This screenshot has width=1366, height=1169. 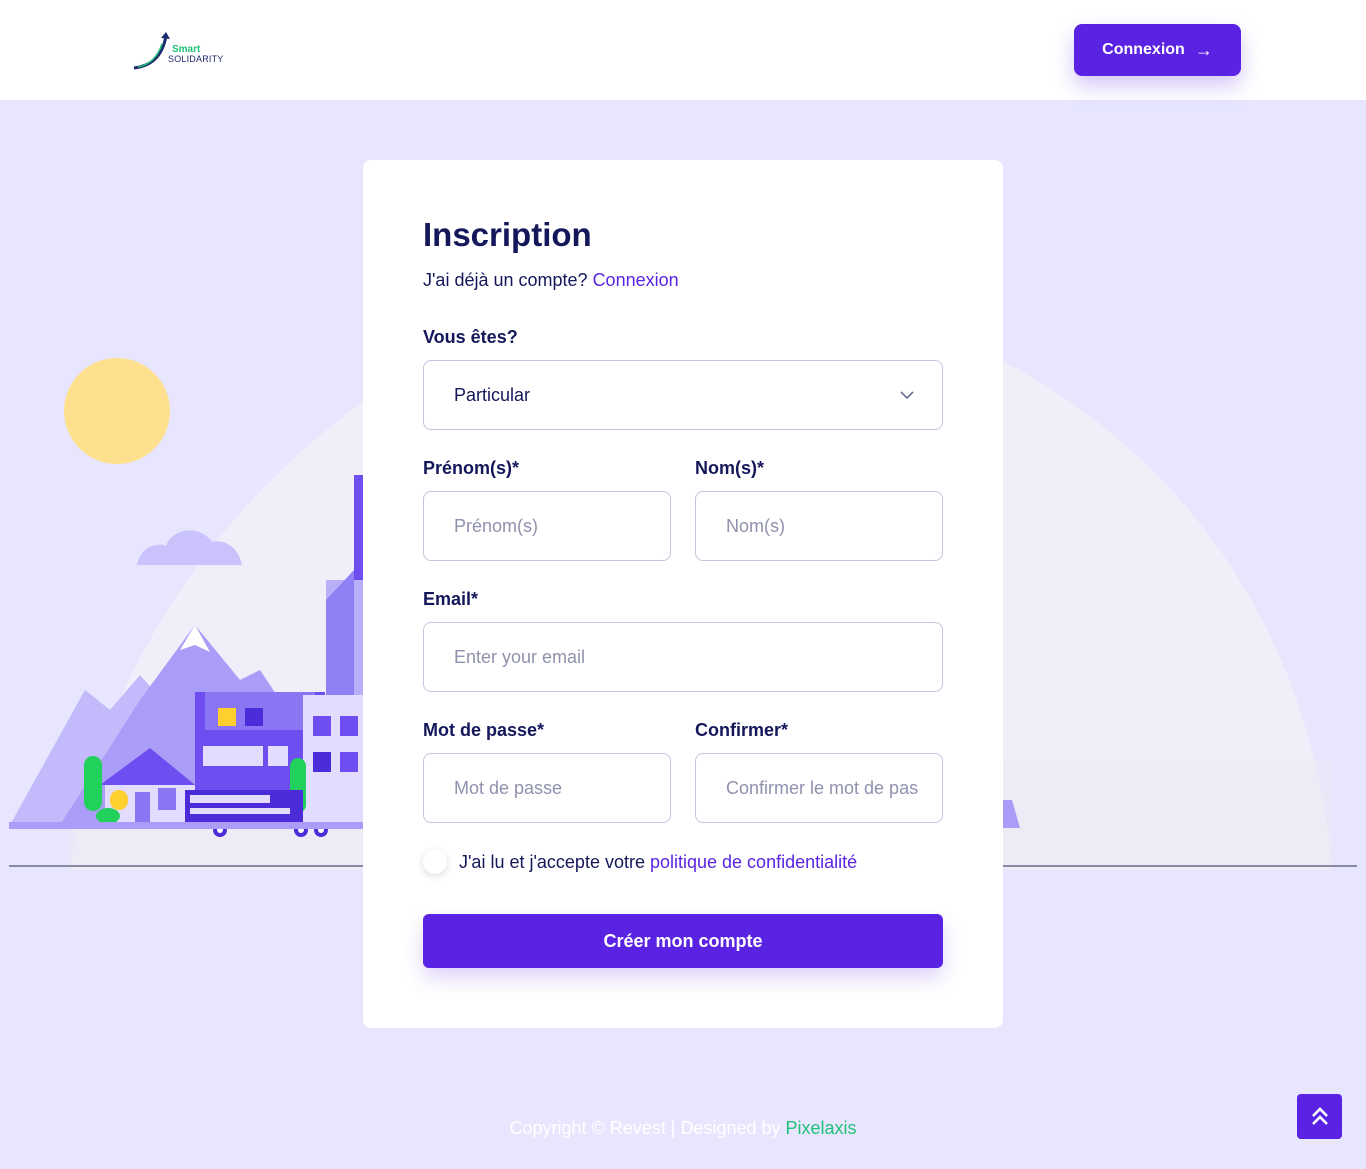 What do you see at coordinates (821, 1128) in the screenshot?
I see `designer-link: Pixelaxis` at bounding box center [821, 1128].